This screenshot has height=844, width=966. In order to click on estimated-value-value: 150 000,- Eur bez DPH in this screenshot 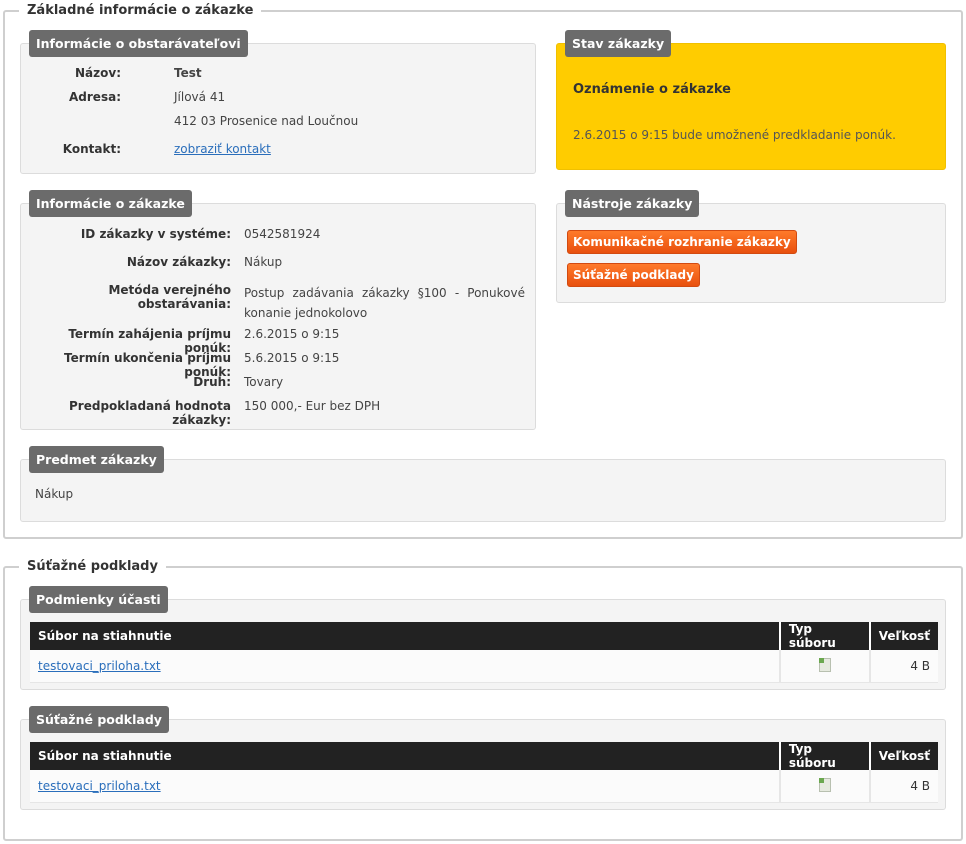, I will do `click(312, 406)`.